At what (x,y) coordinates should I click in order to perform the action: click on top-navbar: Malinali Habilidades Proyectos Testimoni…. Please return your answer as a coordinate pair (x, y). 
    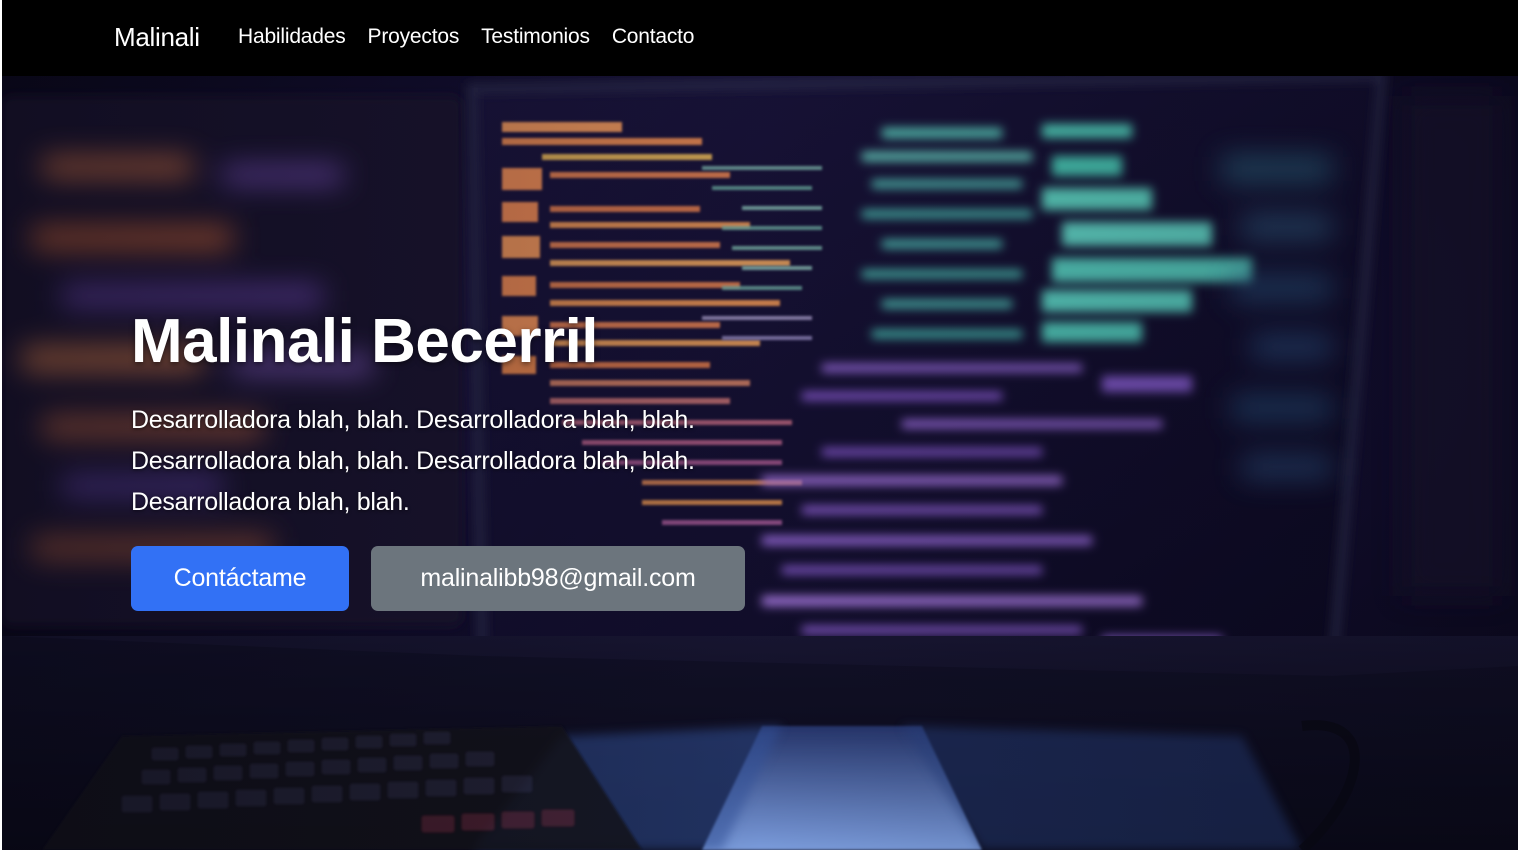
    Looking at the image, I should click on (760, 38).